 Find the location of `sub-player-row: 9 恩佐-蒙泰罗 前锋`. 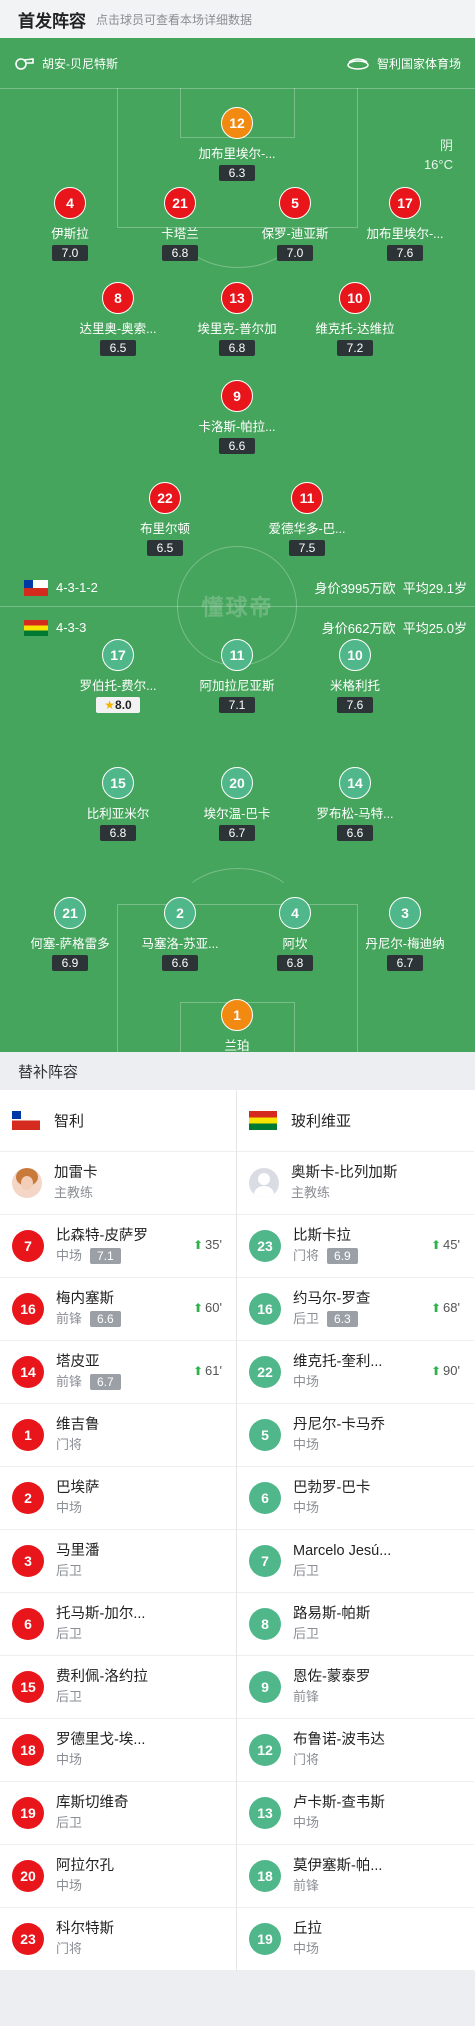

sub-player-row: 9 恩佐-蒙泰罗 前锋 is located at coordinates (355, 1687).